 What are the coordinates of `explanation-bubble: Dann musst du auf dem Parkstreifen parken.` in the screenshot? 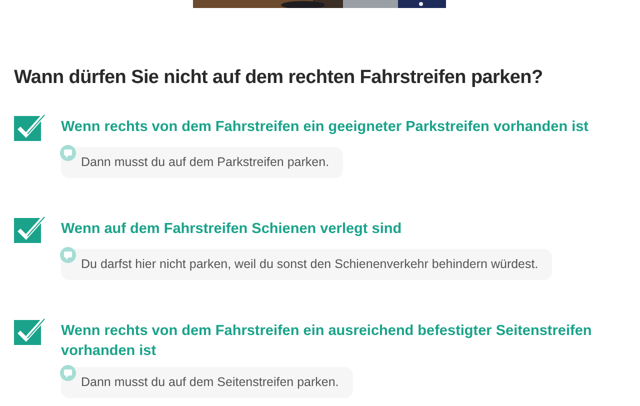 It's located at (202, 162).